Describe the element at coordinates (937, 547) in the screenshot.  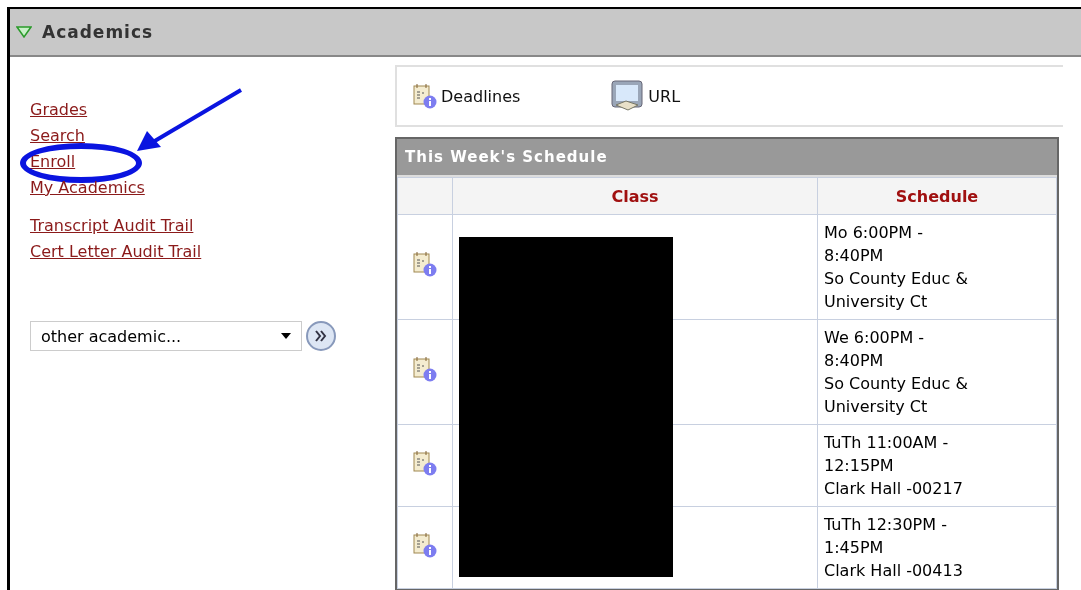
I see `schedule-cell: TuTh 12:30PM - 1:45PM Clark Hall -00413` at that location.